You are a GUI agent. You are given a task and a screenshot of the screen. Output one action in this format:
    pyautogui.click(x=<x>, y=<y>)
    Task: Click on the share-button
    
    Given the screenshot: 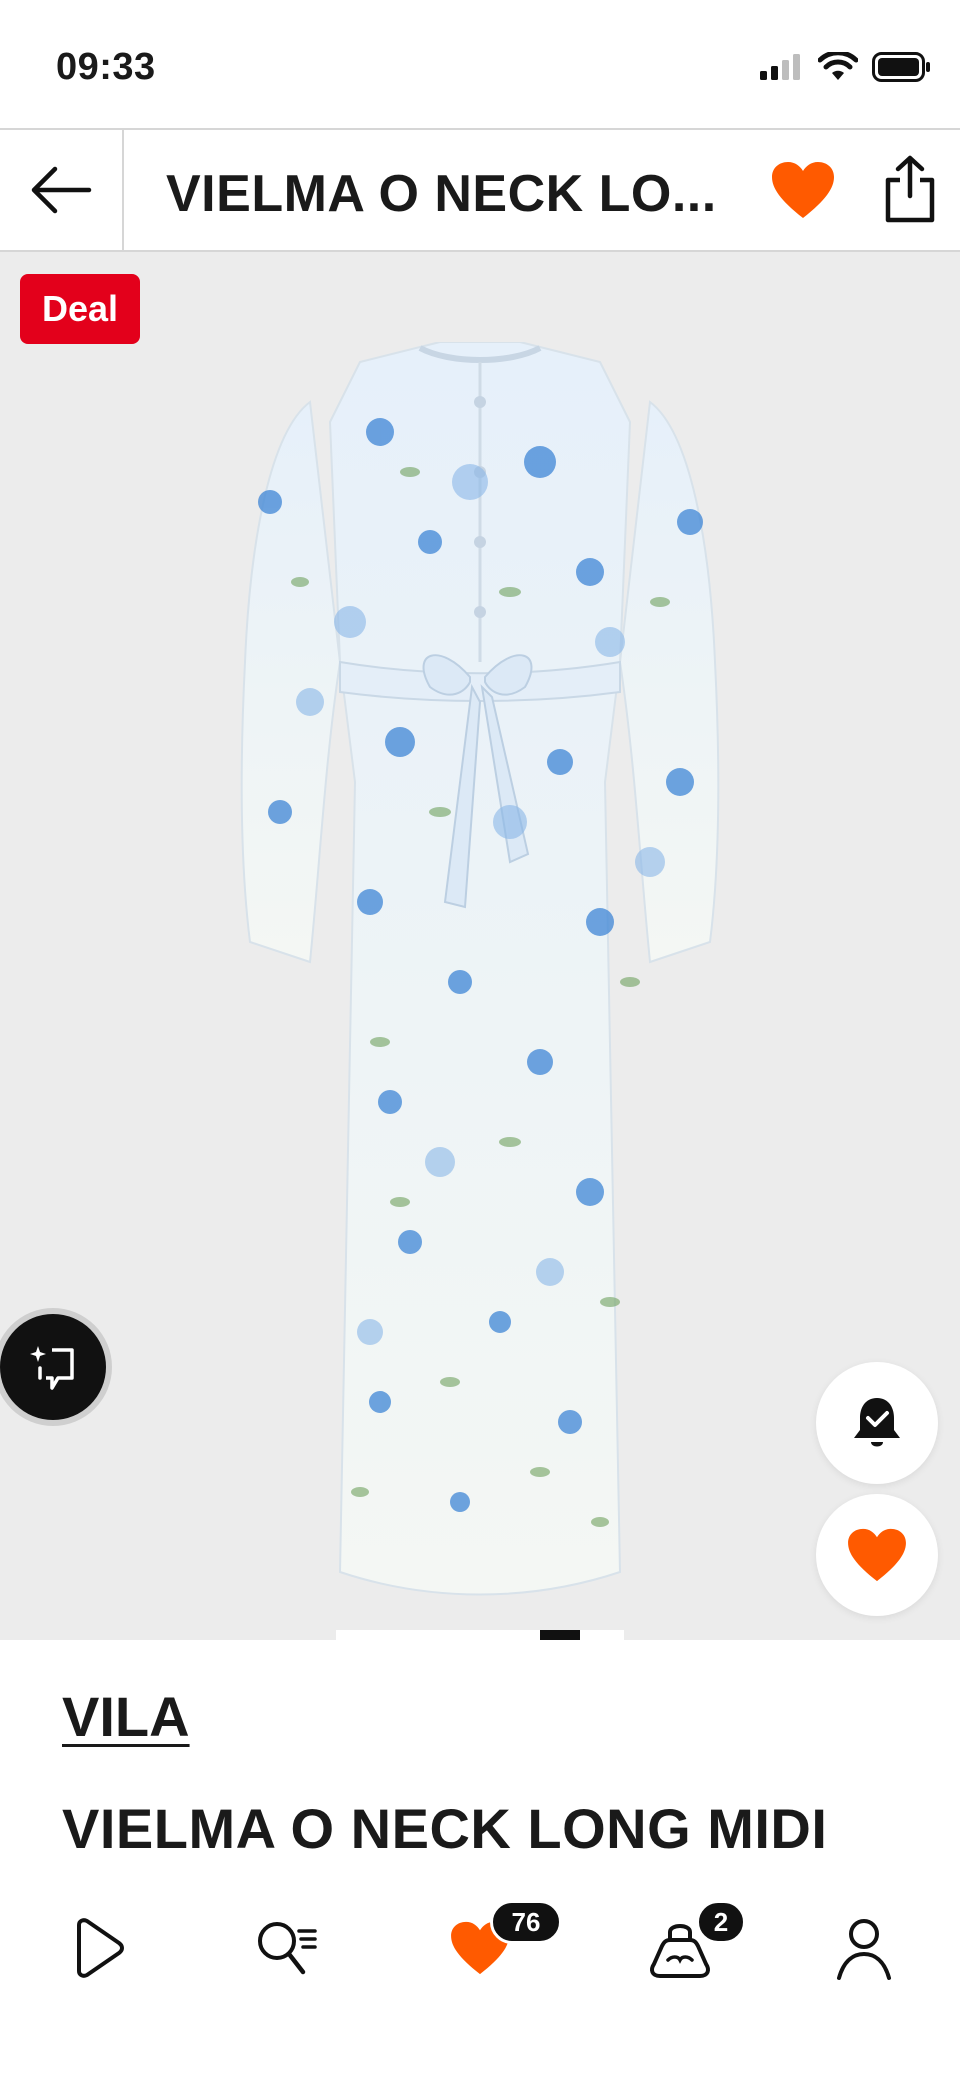 What is the action you would take?
    pyautogui.click(x=910, y=189)
    